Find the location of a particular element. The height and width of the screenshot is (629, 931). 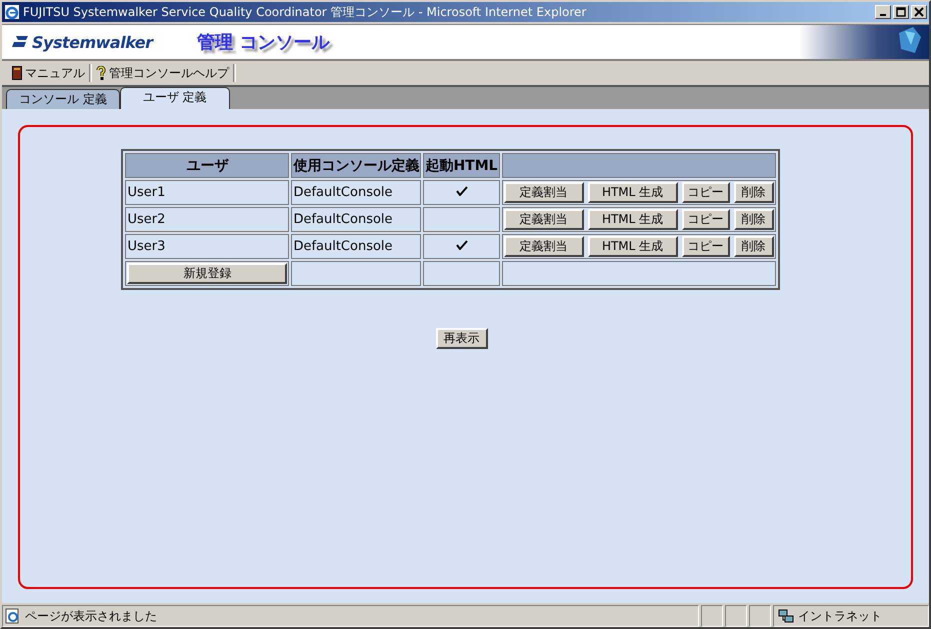

close-icon is located at coordinates (919, 12).